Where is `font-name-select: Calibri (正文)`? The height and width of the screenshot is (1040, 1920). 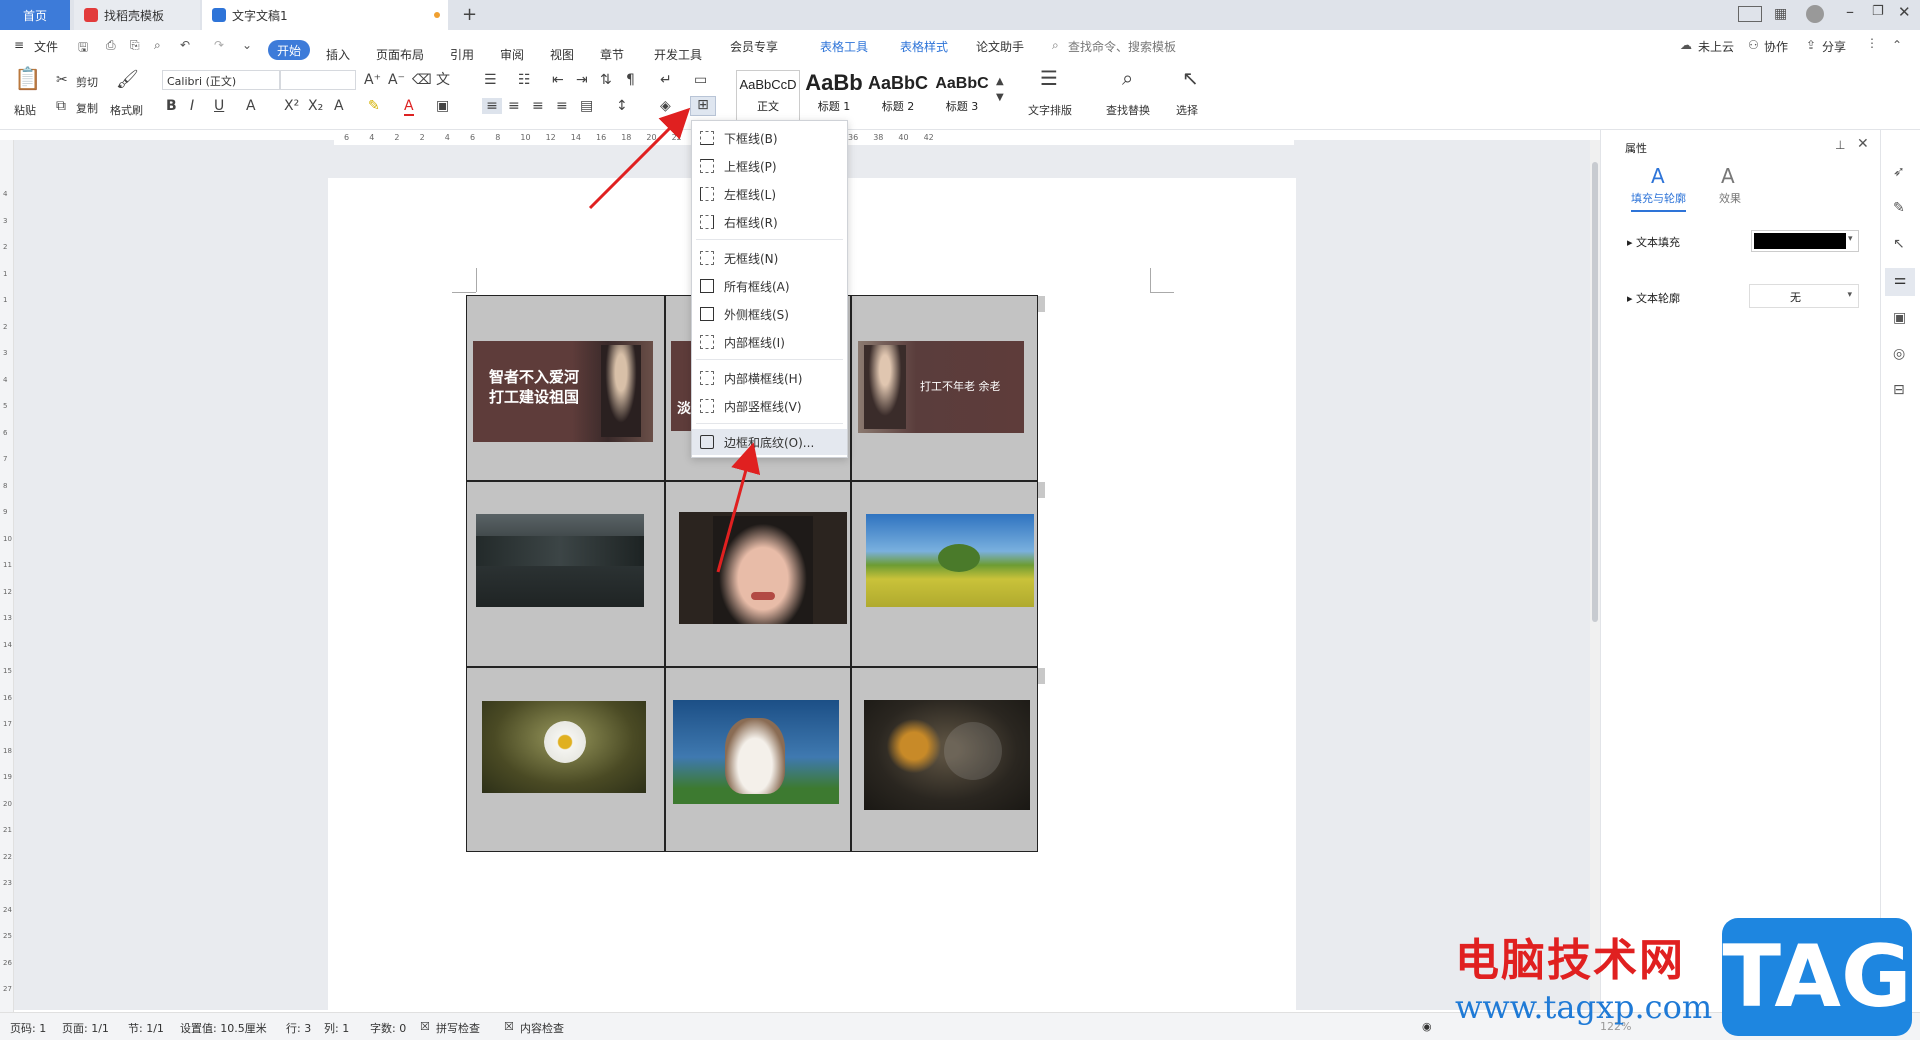
font-name-select: Calibri (正文) is located at coordinates (221, 80).